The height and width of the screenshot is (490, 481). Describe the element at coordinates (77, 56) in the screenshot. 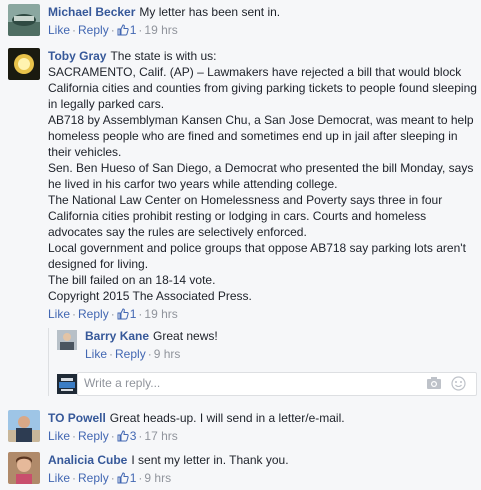

I see `comment-author: Toby Gray` at that location.